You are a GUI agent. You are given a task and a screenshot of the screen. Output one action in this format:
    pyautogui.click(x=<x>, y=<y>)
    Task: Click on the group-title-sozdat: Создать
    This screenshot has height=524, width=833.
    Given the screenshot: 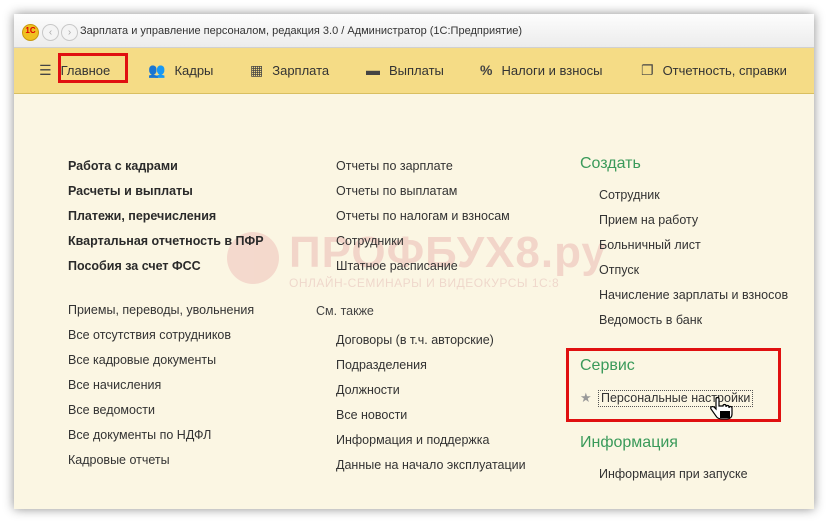 What is the action you would take?
    pyautogui.click(x=610, y=163)
    